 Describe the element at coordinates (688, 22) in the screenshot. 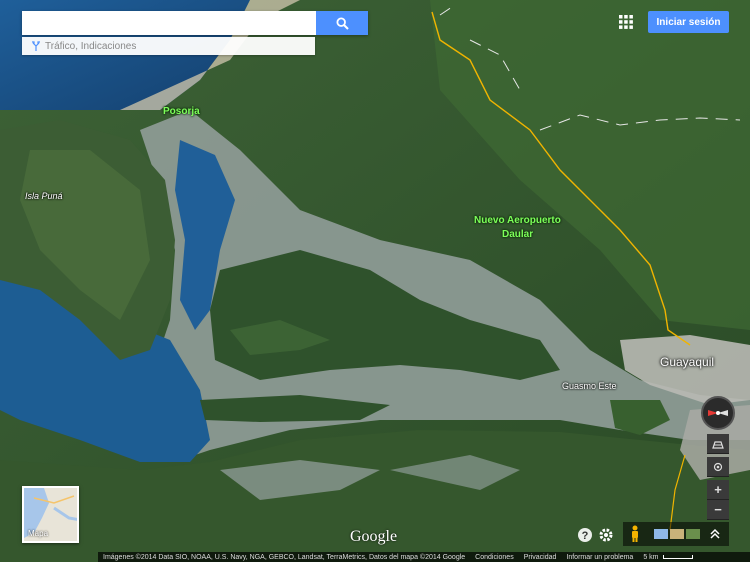

I see `signin-button: Iniciar sesión` at that location.